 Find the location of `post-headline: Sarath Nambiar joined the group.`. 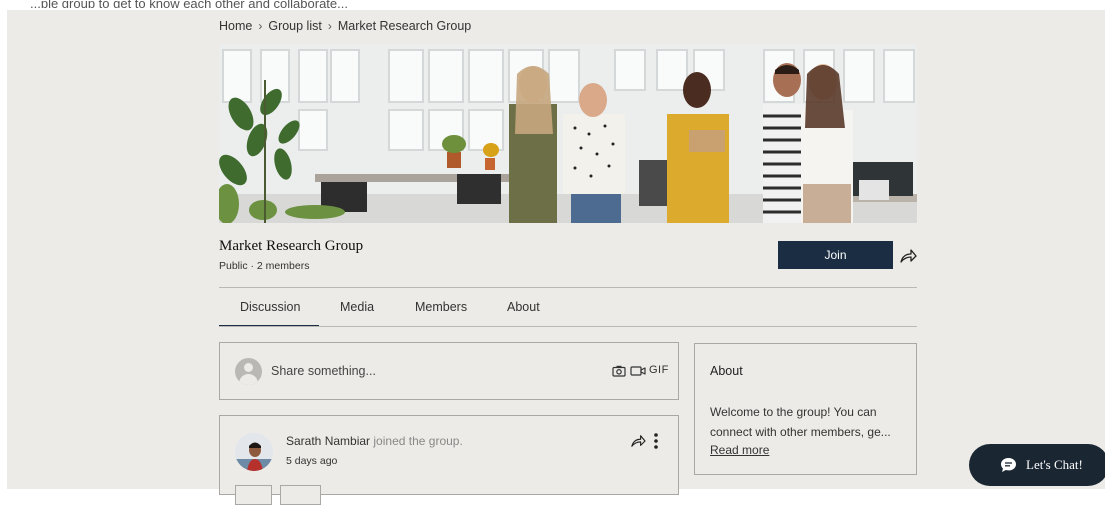

post-headline: Sarath Nambiar joined the group. is located at coordinates (374, 441).